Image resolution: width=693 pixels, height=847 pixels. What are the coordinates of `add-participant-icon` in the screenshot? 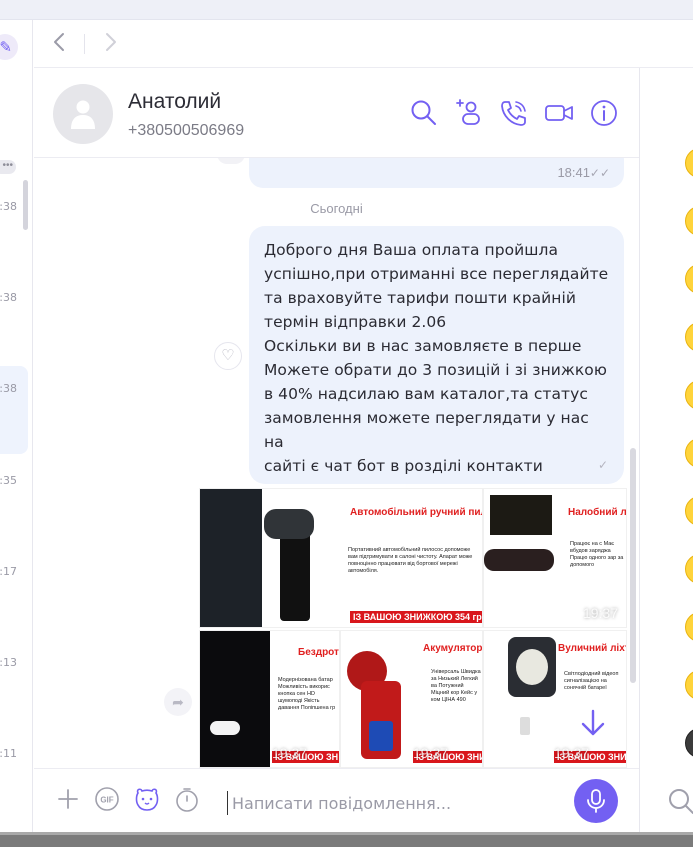 It's located at (469, 113).